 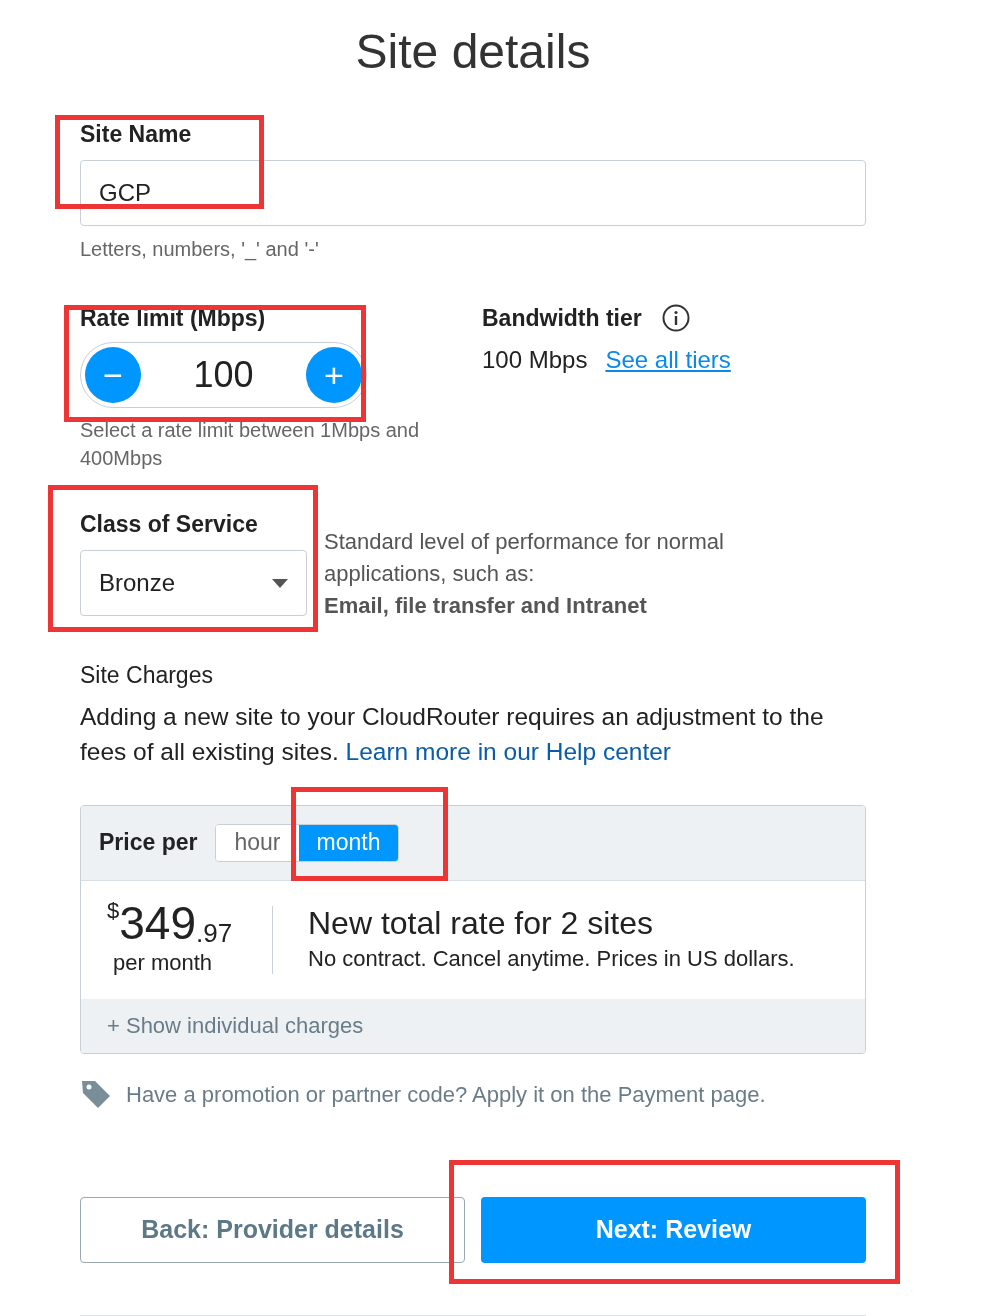 I want to click on section-heading: Site Charges, so click(x=147, y=675).